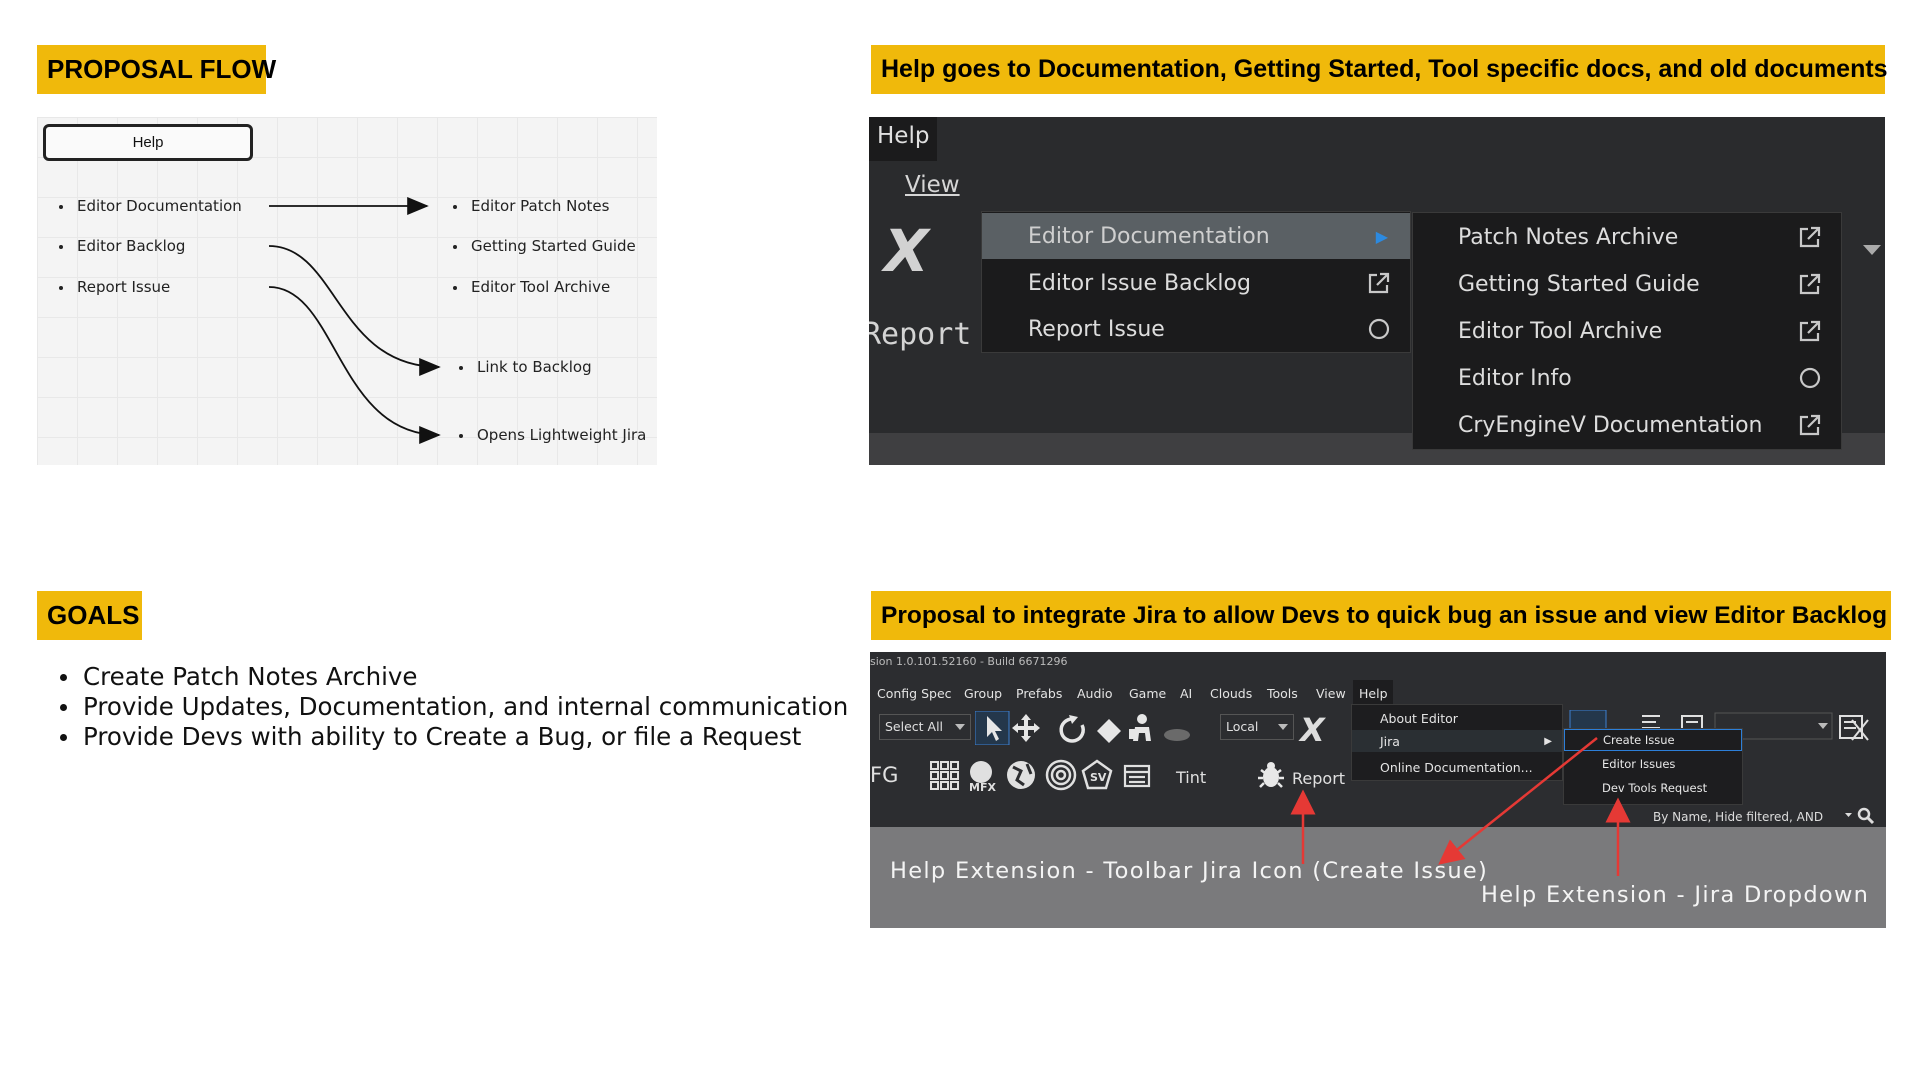 The width and height of the screenshot is (1920, 1080). I want to click on arrow-to-create-issue, so click(1518, 801).